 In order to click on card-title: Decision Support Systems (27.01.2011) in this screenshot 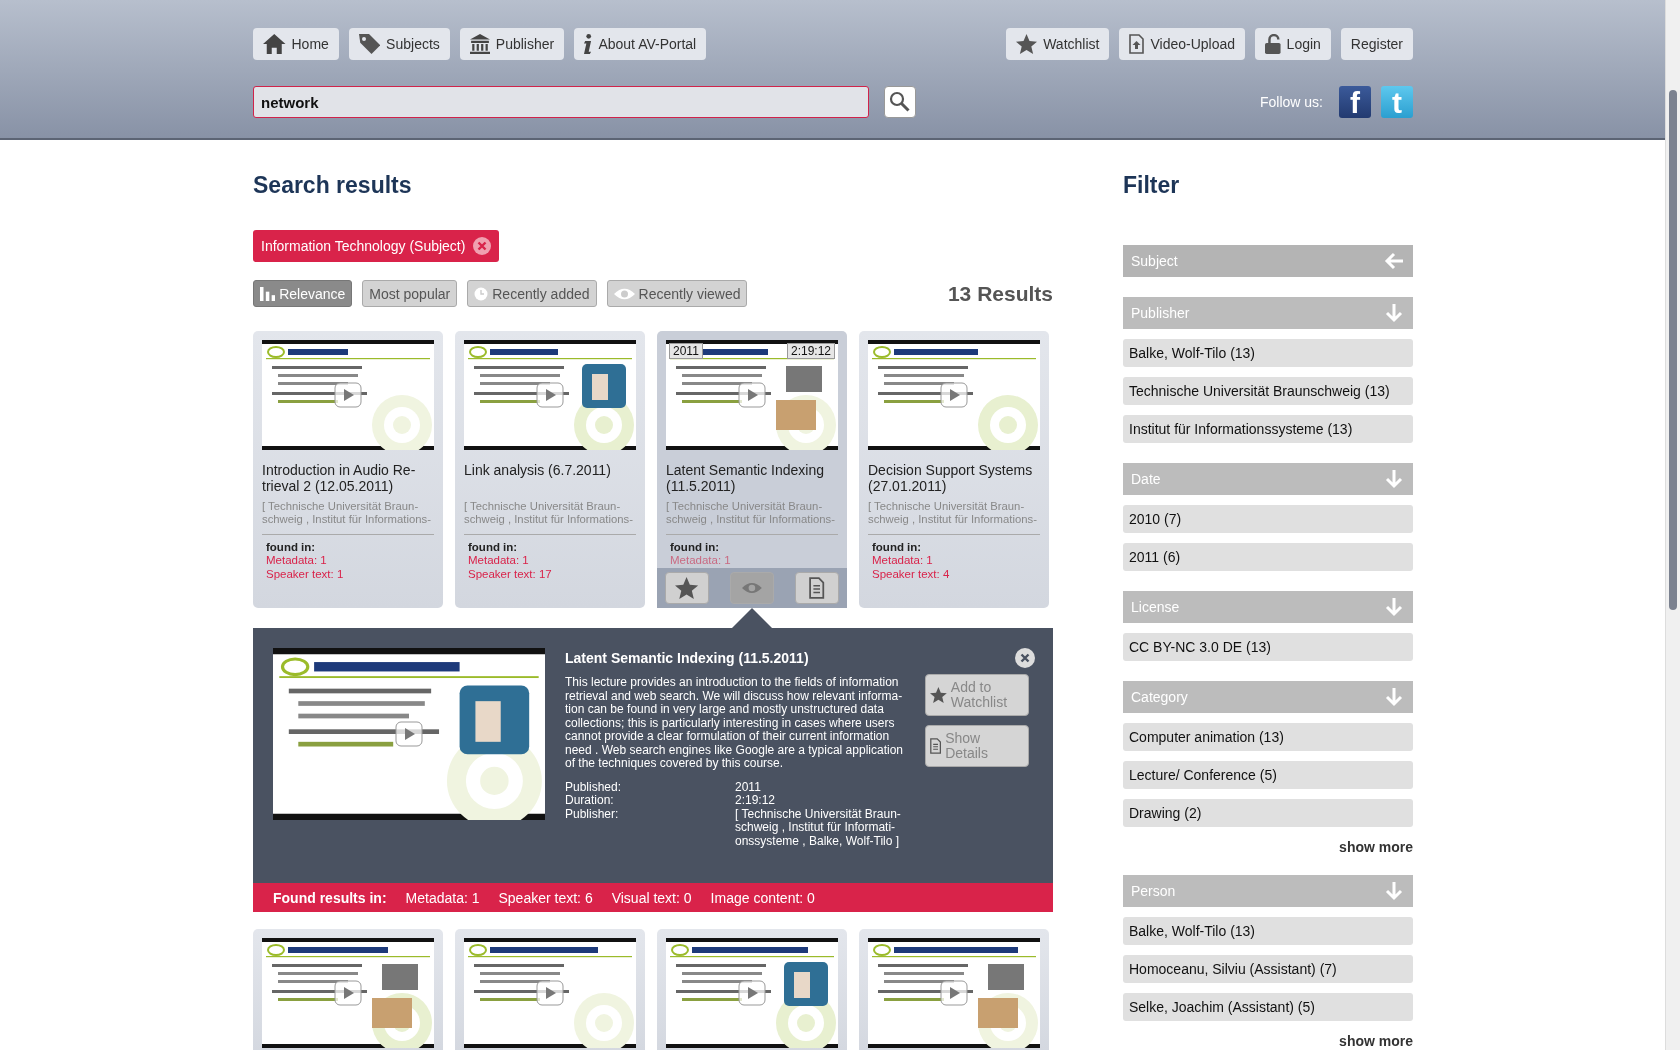, I will do `click(951, 479)`.